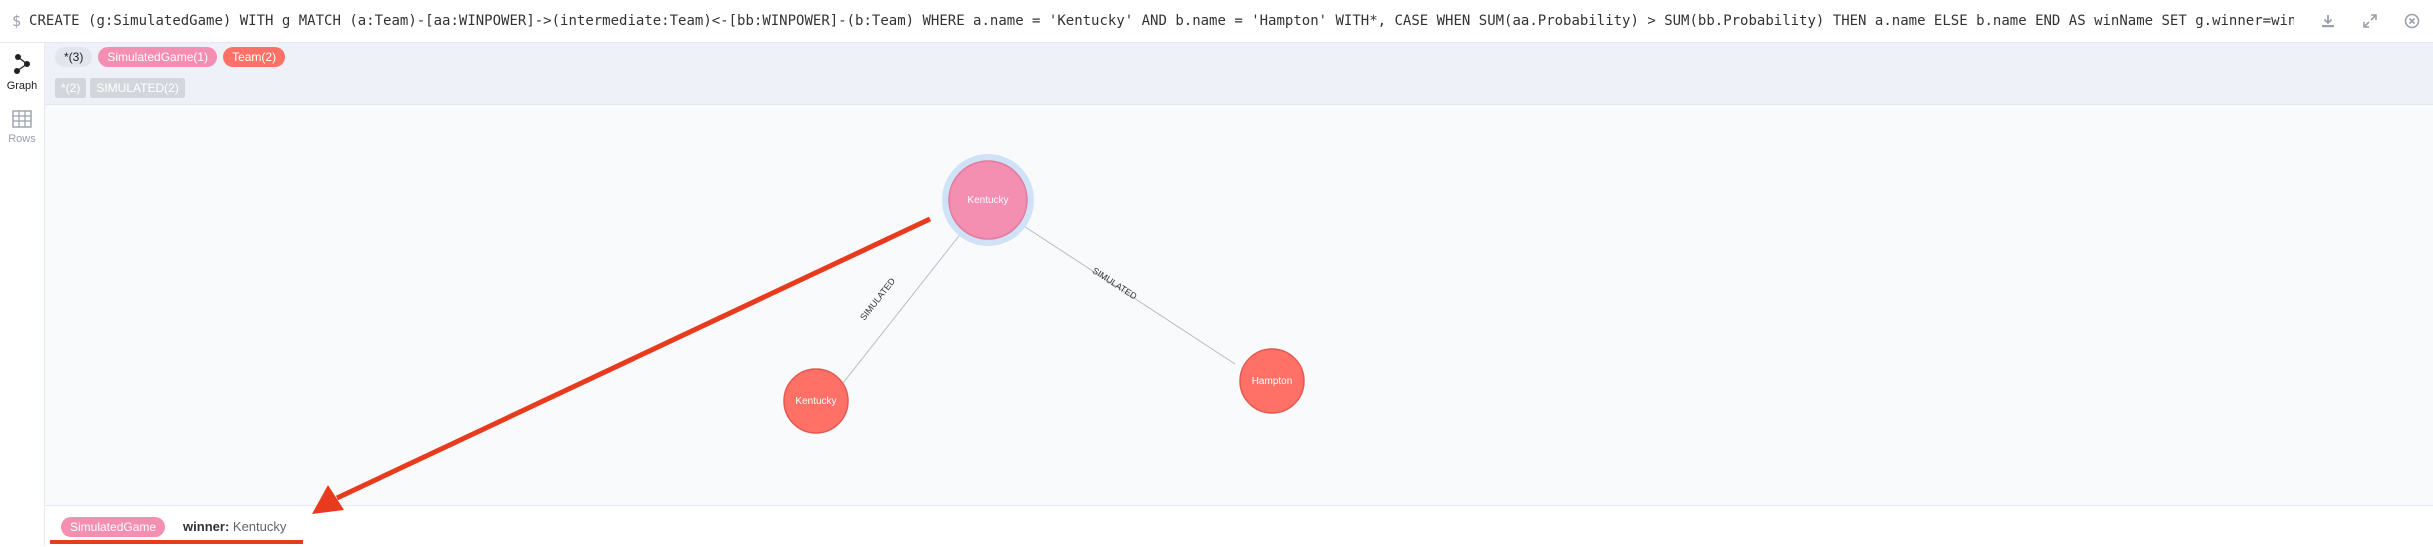  I want to click on close-icon, so click(2412, 21).